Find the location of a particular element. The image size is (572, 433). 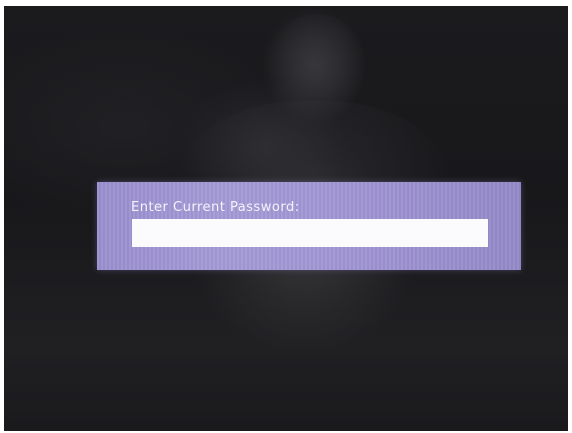

current-password-input is located at coordinates (310, 233).